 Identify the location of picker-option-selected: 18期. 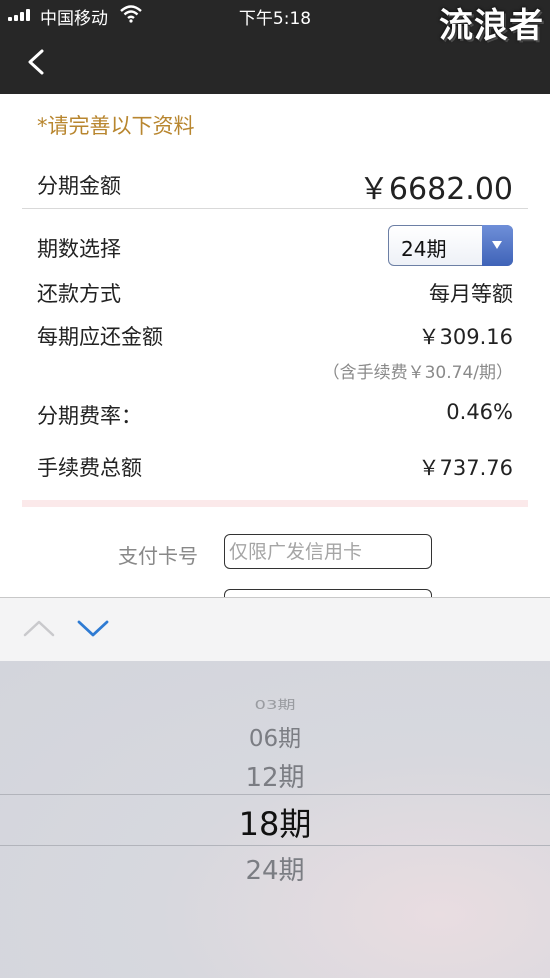
(275, 822).